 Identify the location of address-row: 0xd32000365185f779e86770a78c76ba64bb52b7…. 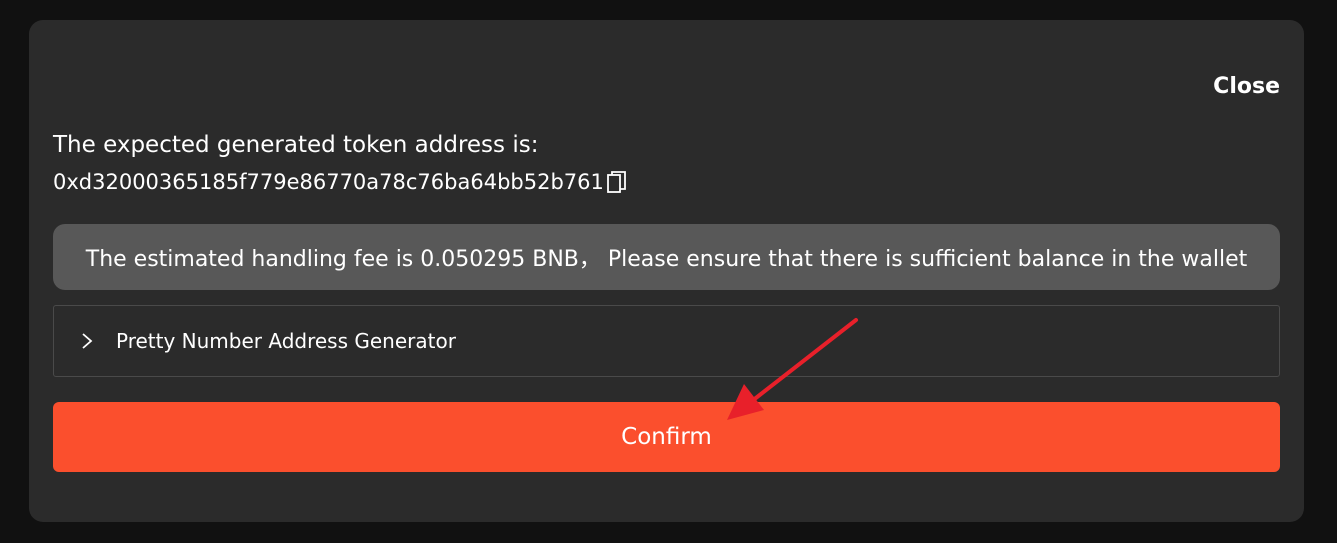
(340, 182).